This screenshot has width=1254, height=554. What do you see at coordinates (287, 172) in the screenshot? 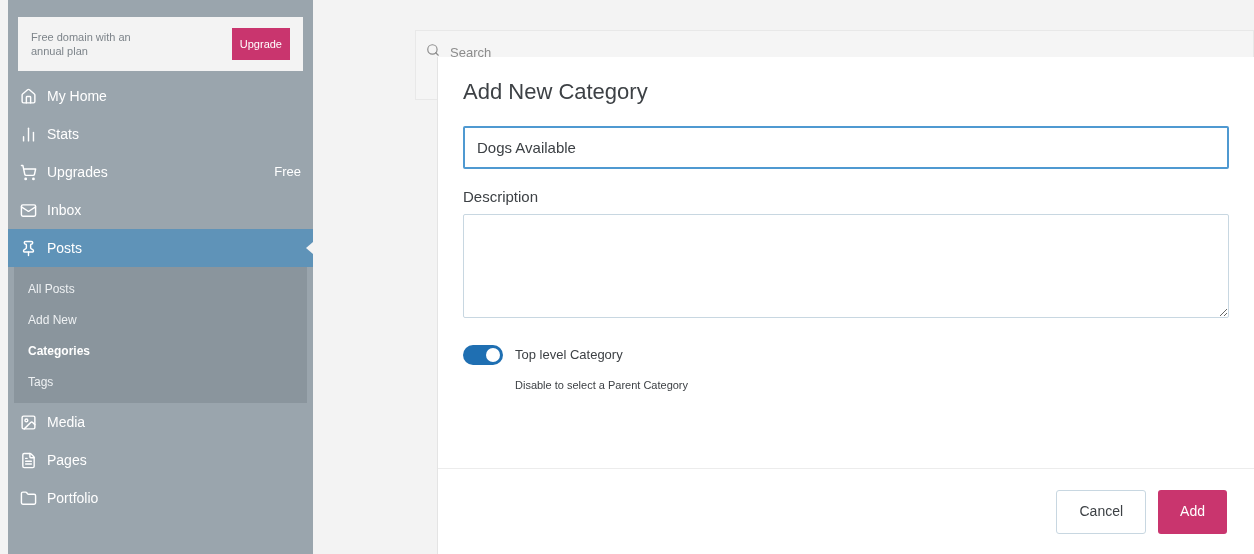
I see `plan-label: Free` at bounding box center [287, 172].